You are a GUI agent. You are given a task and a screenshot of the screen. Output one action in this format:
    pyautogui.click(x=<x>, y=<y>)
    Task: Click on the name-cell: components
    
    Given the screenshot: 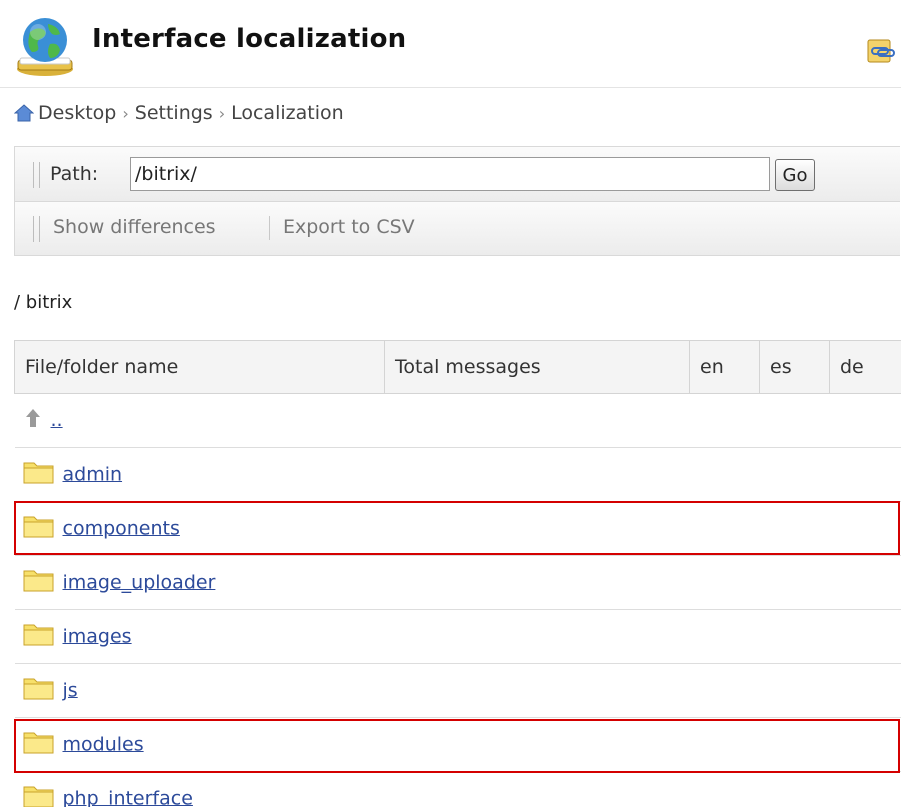 What is the action you would take?
    pyautogui.click(x=457, y=528)
    